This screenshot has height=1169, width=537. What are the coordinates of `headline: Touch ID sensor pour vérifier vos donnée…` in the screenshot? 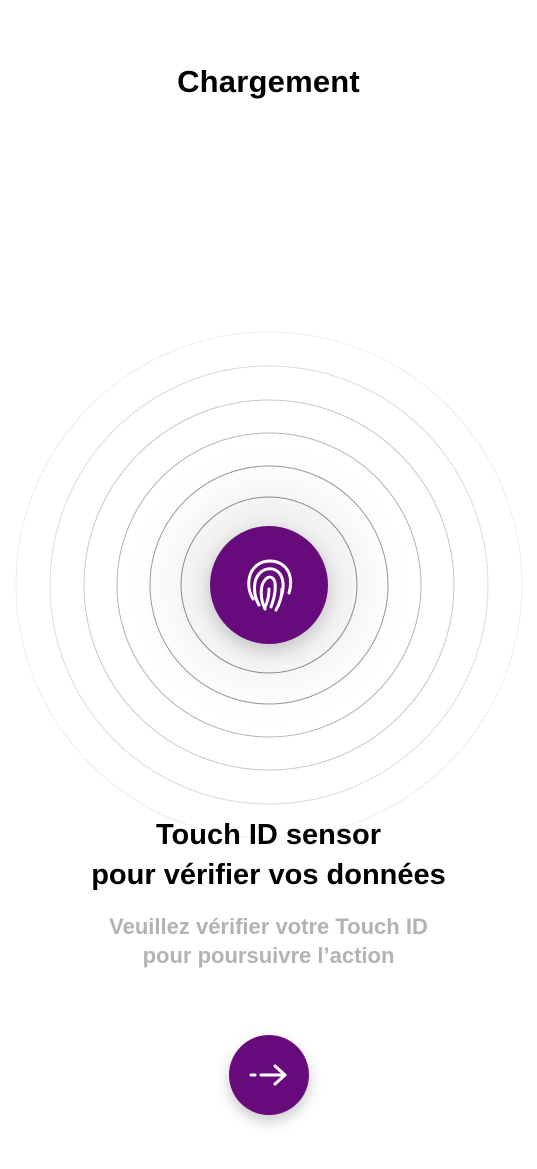 It's located at (268, 855).